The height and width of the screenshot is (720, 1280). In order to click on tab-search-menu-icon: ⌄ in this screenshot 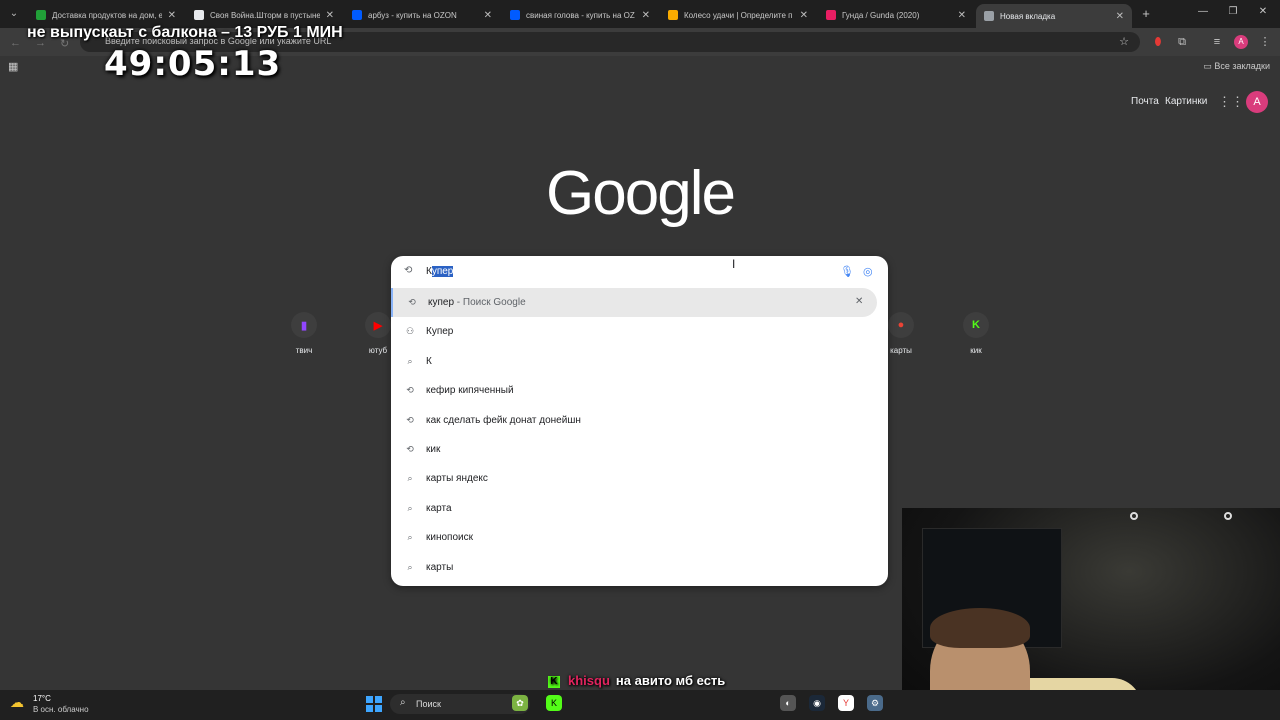, I will do `click(14, 14)`.